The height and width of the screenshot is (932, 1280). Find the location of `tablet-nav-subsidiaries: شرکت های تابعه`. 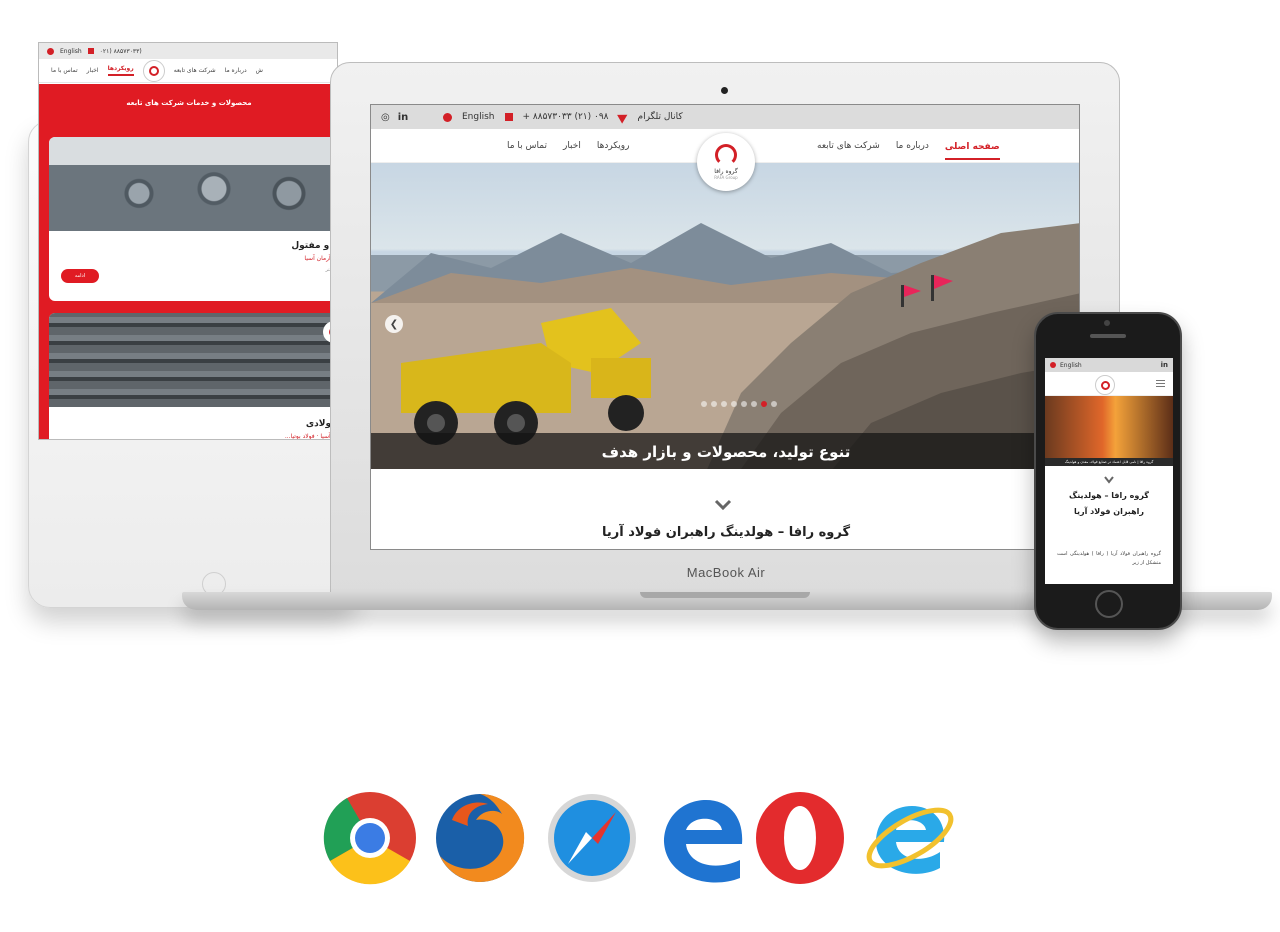

tablet-nav-subsidiaries: شرکت های تابعه is located at coordinates (195, 70).